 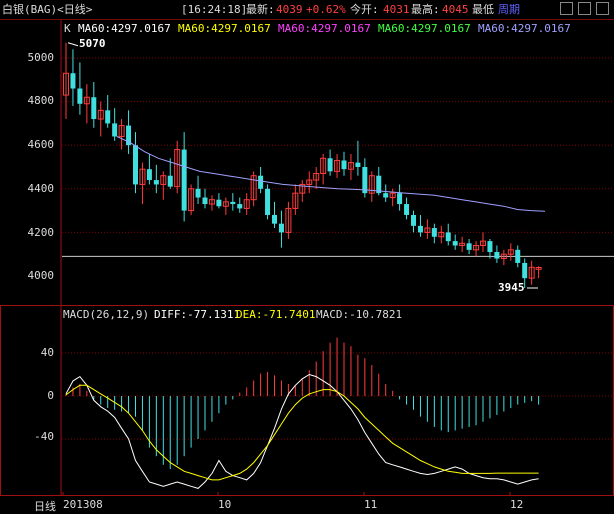 I want to click on price-tick-label: 4800, so click(x=41, y=100).